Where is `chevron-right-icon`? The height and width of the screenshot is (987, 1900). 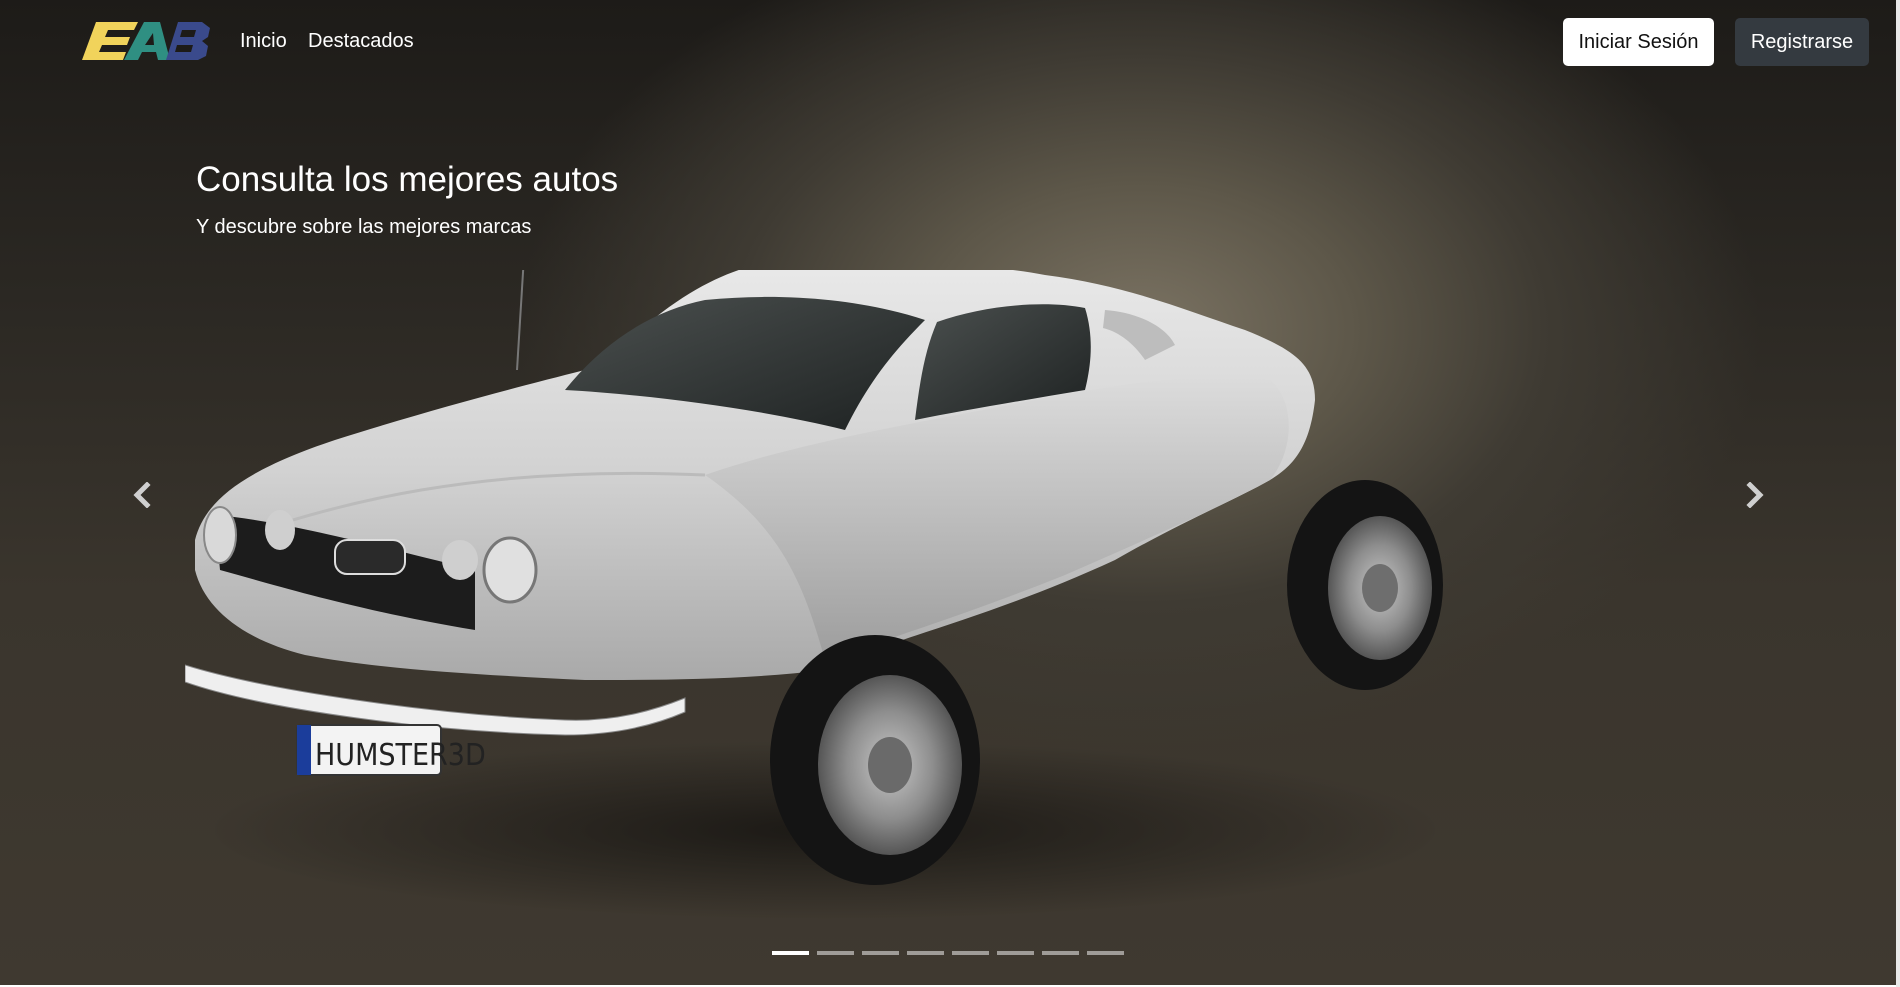 chevron-right-icon is located at coordinates (1755, 495).